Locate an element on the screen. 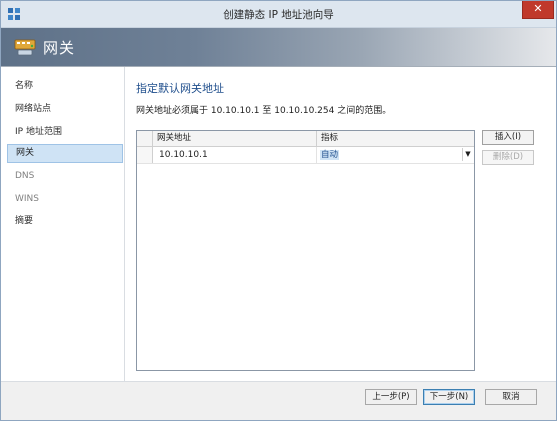  delete-button: 删除(D) is located at coordinates (508, 157).